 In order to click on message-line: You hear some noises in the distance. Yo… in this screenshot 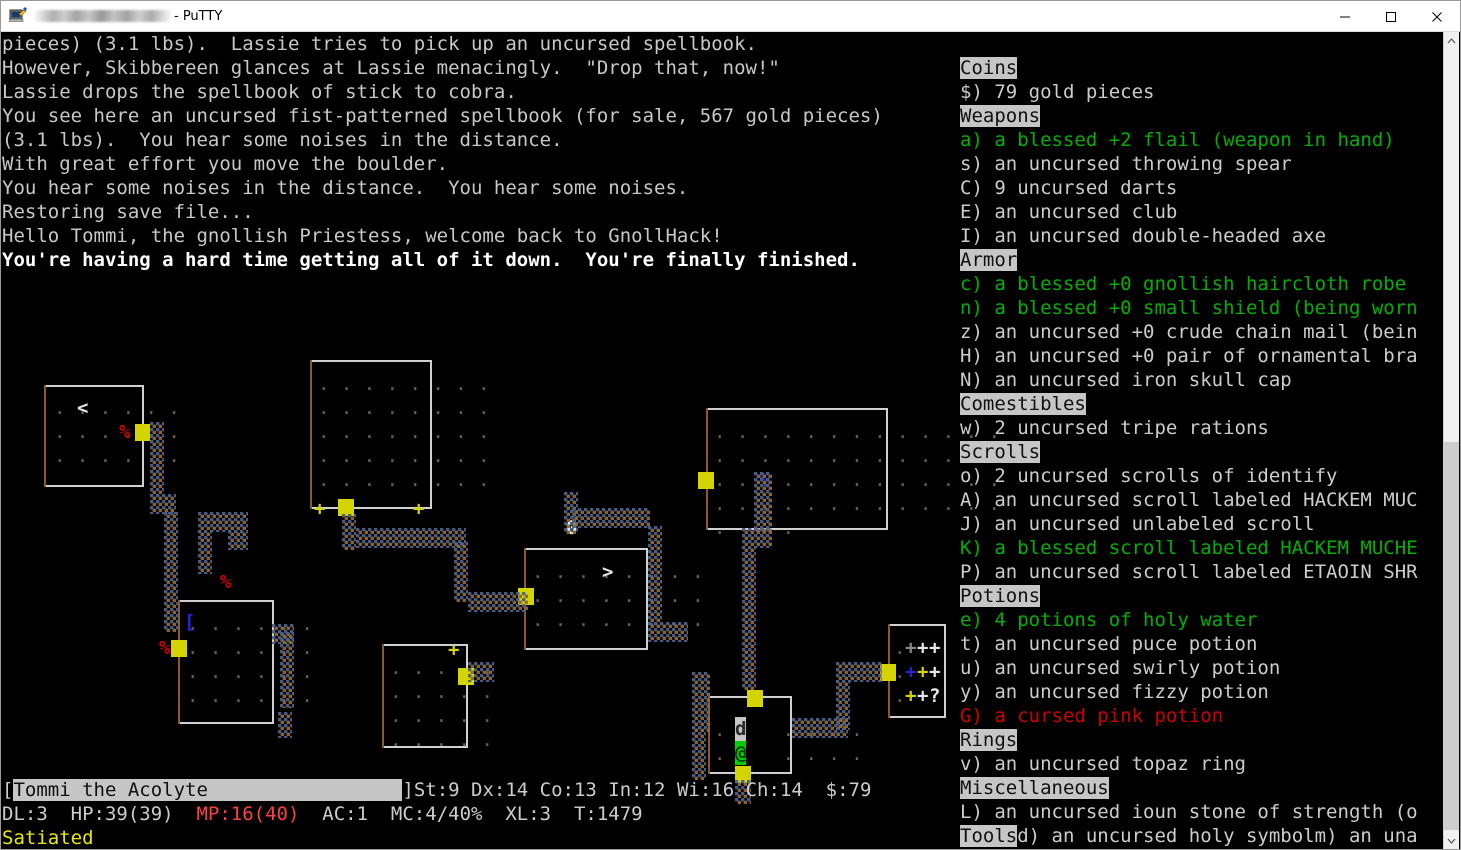, I will do `click(345, 188)`.